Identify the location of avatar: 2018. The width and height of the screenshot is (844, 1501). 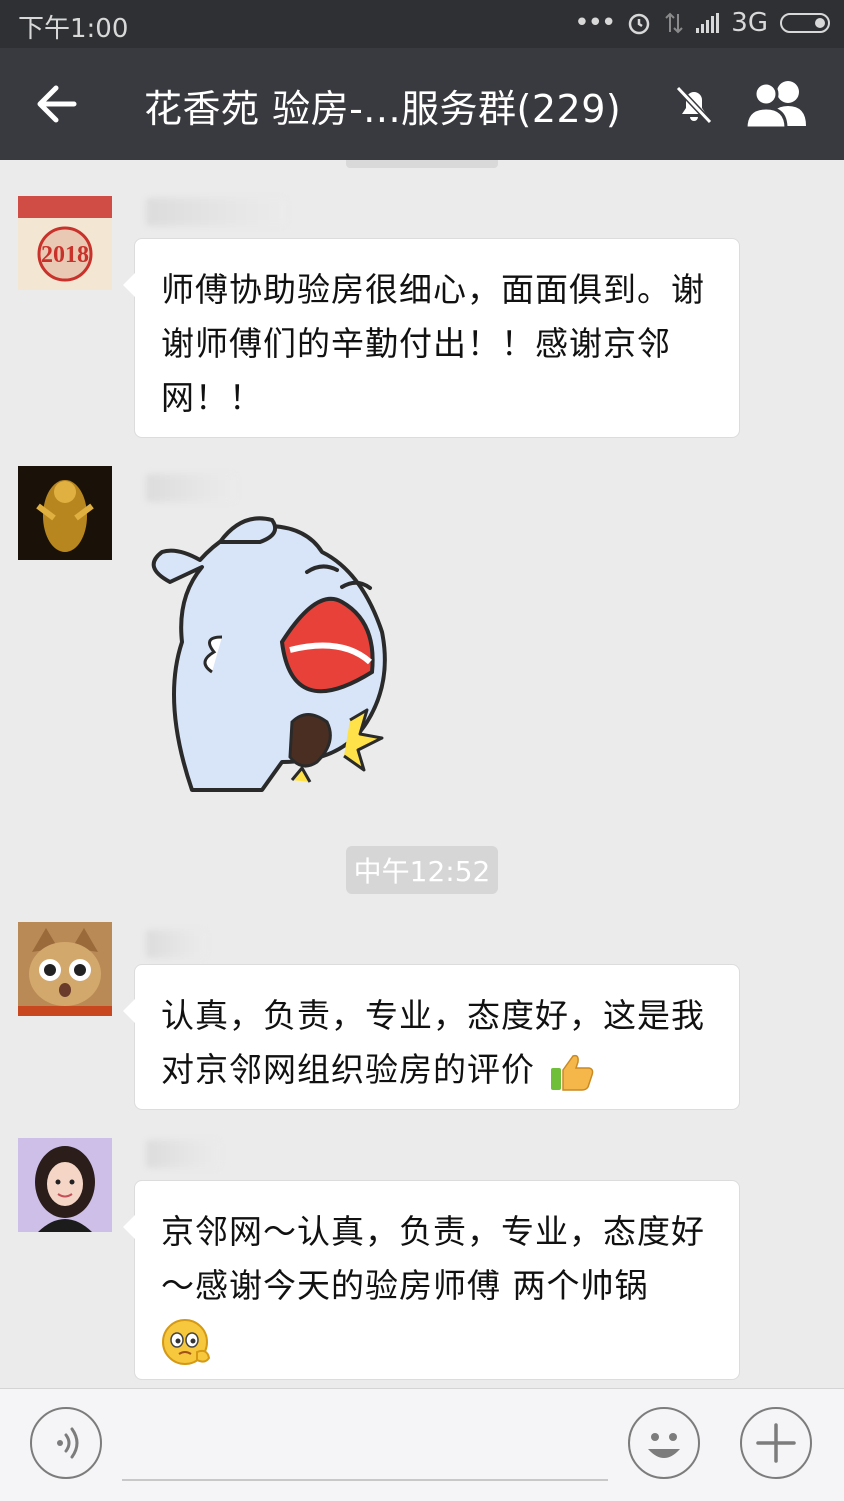
(65, 243).